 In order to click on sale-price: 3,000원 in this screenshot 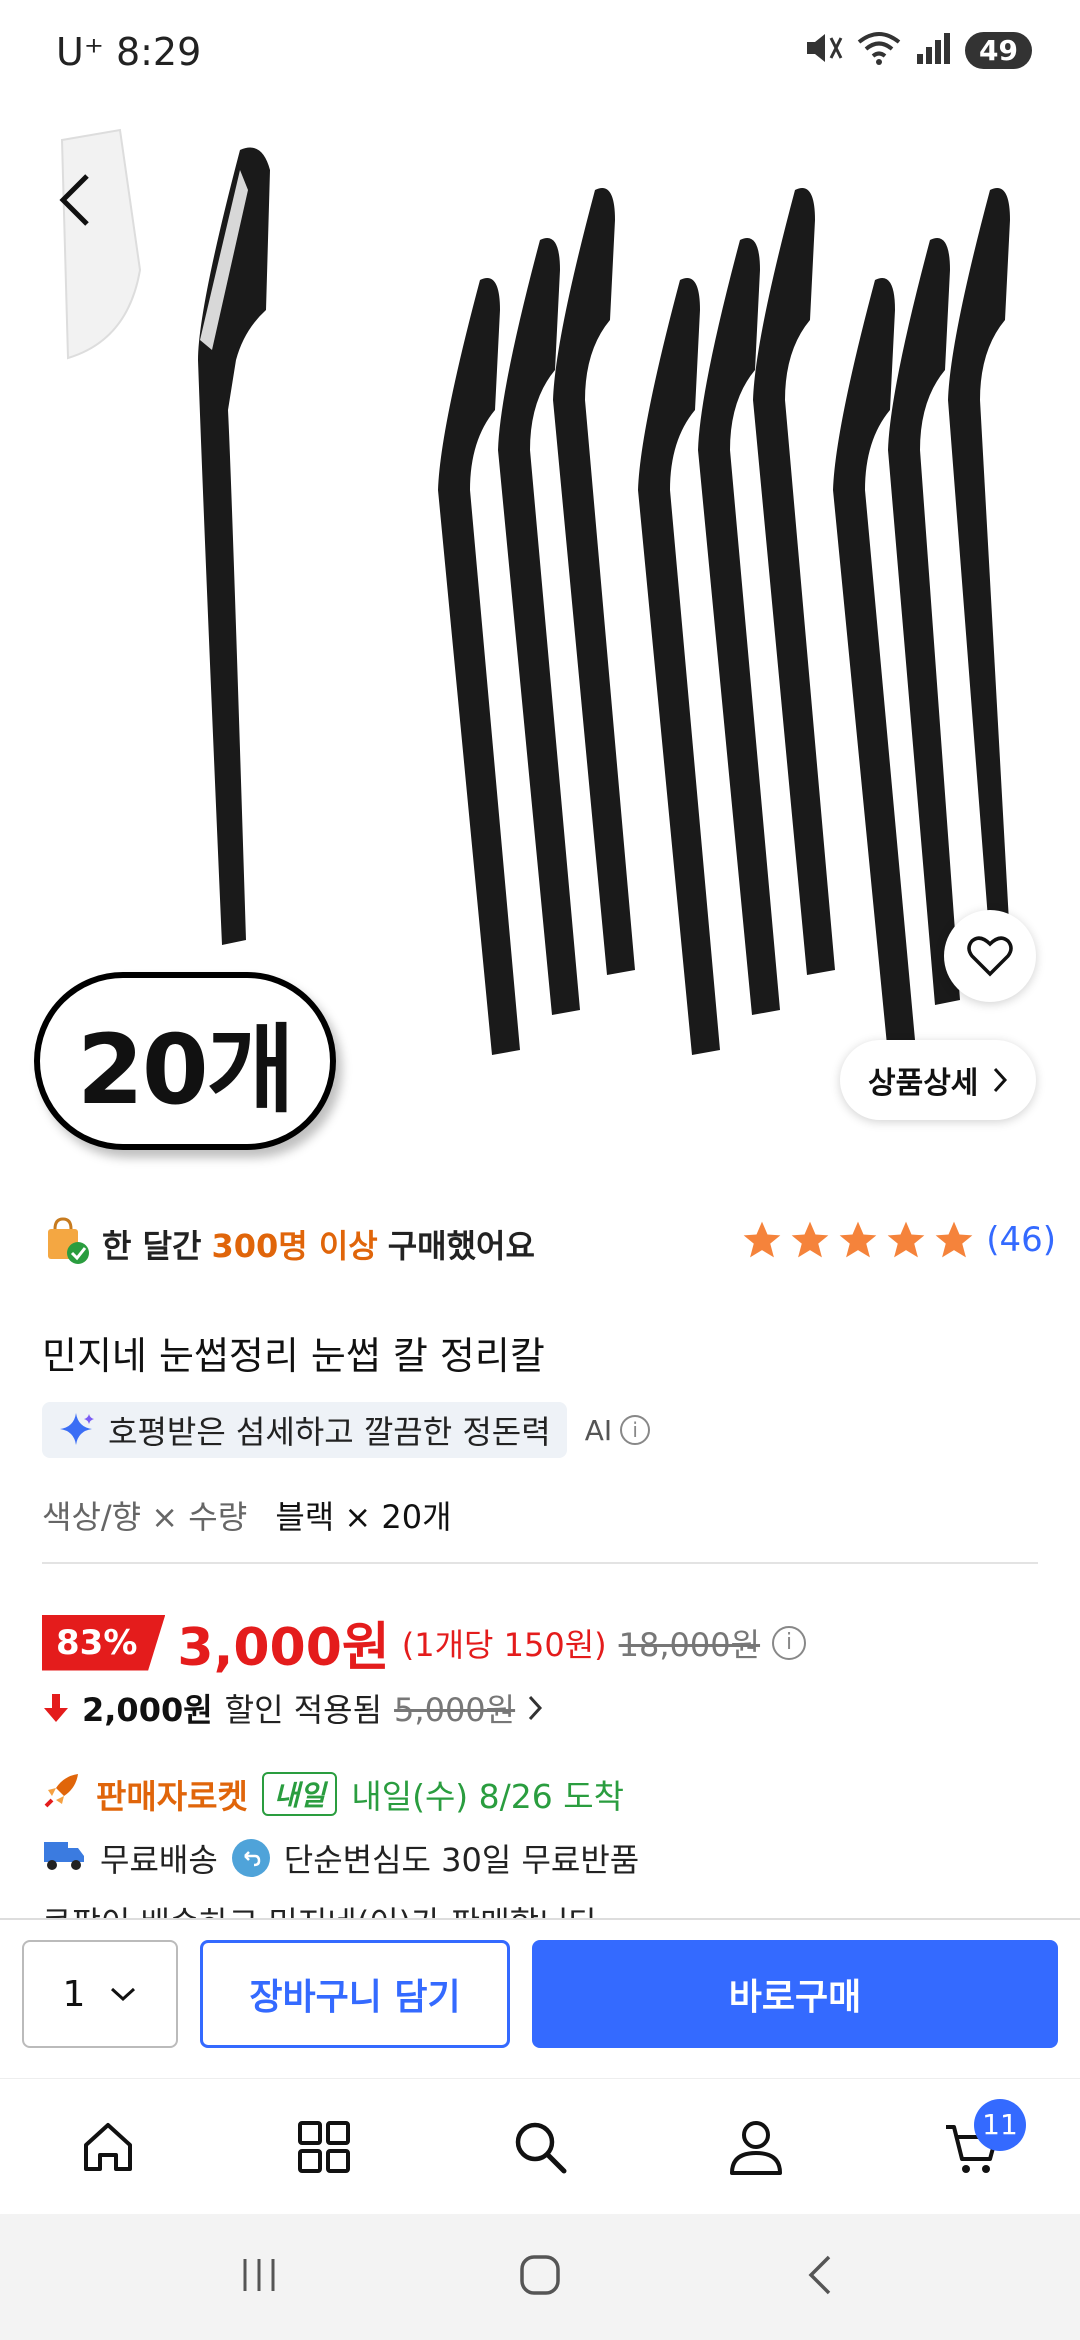, I will do `click(283, 1648)`.